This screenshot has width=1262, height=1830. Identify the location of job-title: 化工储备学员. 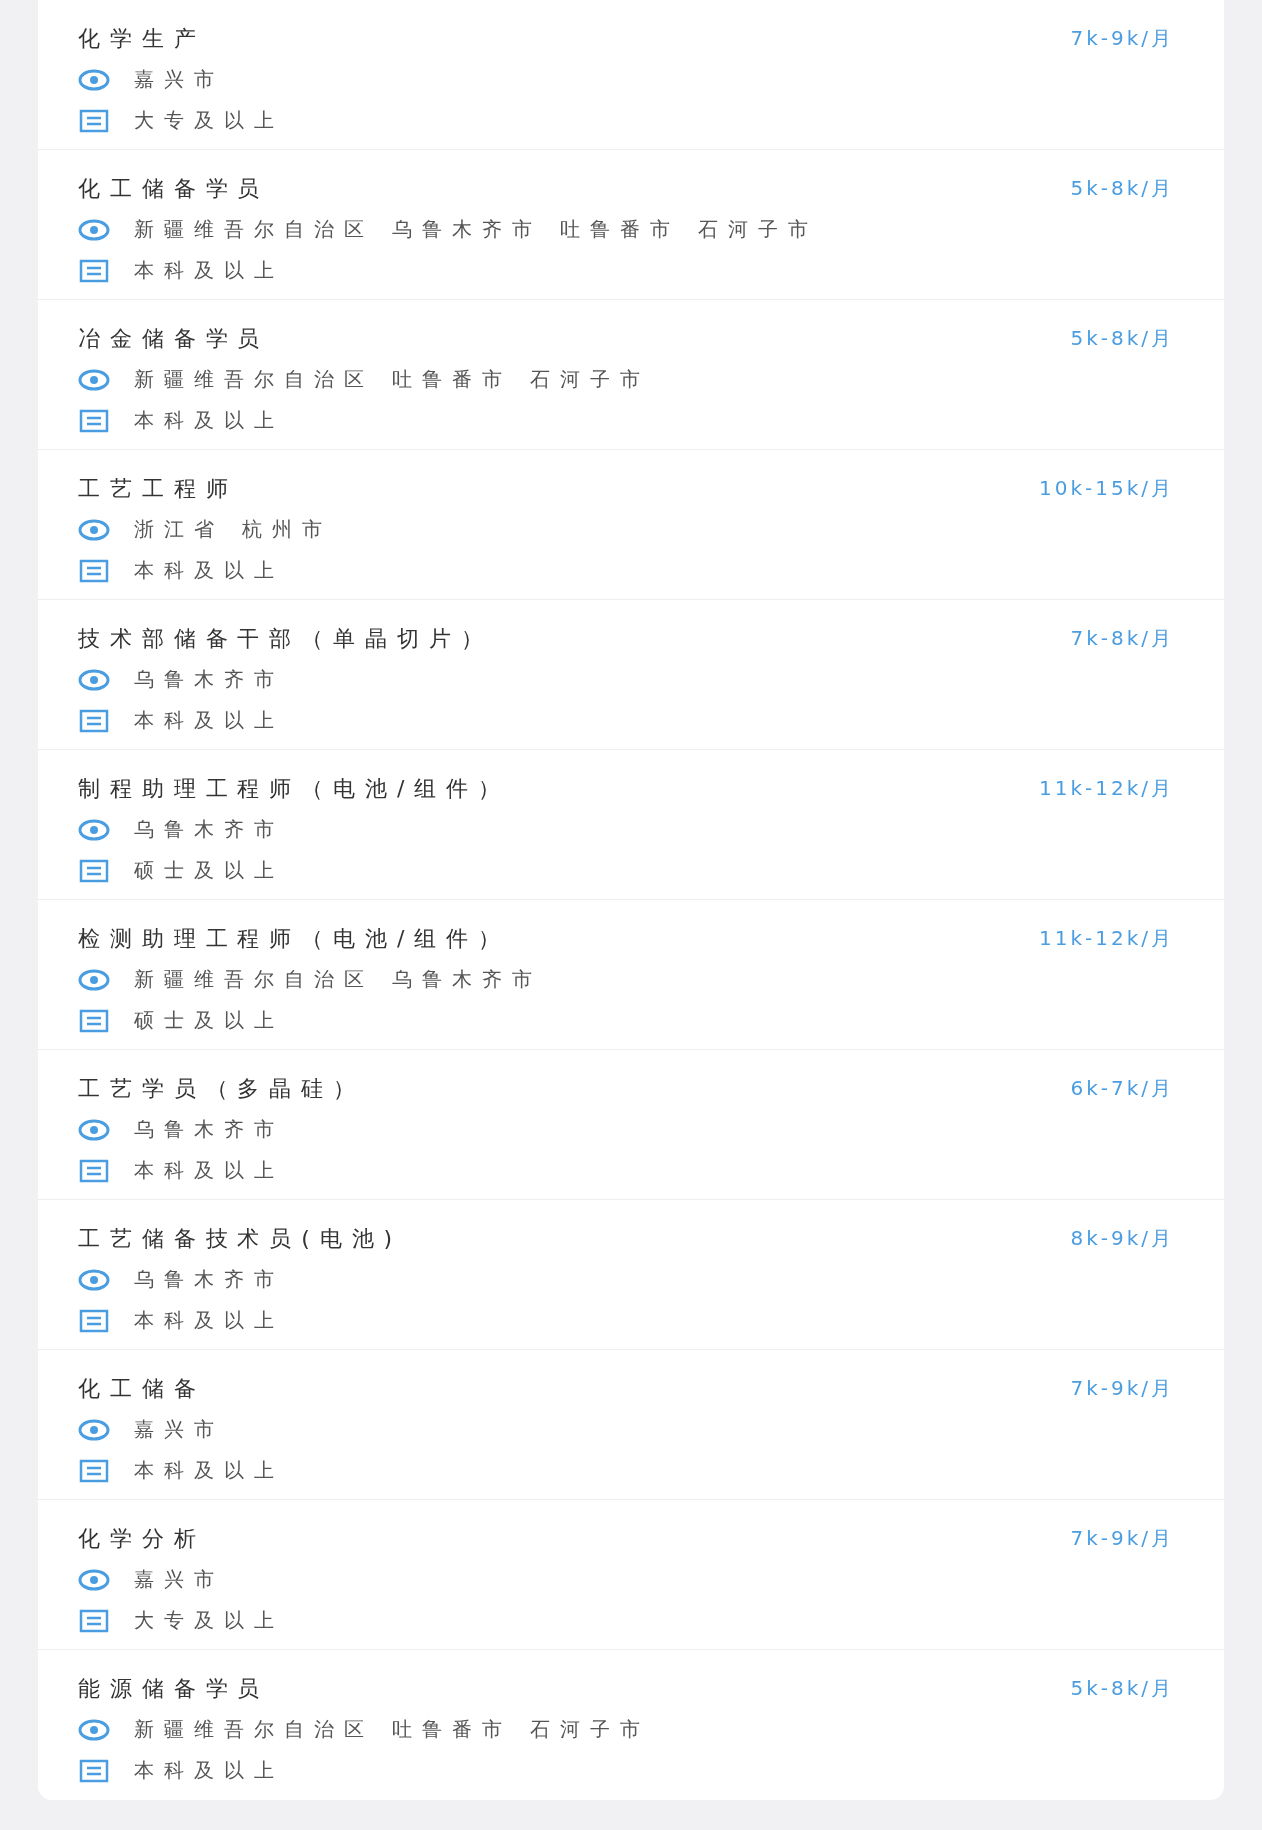
(174, 188).